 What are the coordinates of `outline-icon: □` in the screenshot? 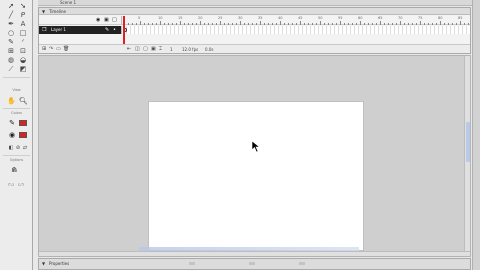 It's located at (114, 20).